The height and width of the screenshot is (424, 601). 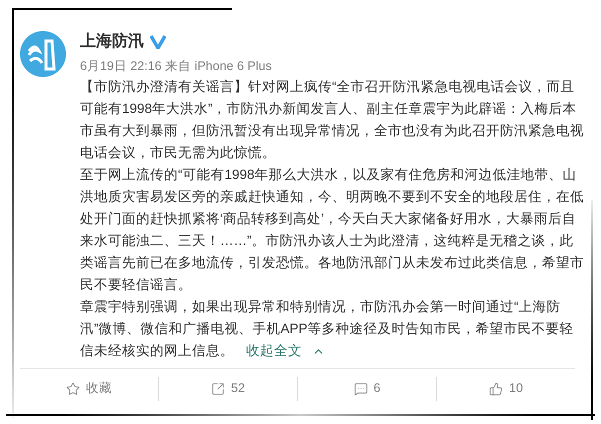 I want to click on collapse-link: 收起全文, so click(x=285, y=351).